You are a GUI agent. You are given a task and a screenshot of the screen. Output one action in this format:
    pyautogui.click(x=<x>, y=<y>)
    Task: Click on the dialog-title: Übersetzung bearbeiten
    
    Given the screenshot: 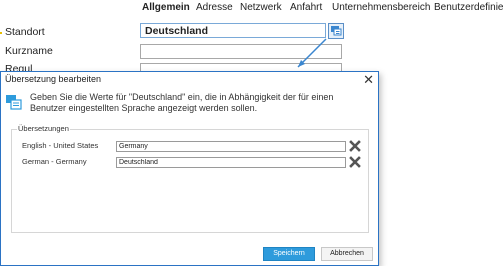 What is the action you would take?
    pyautogui.click(x=53, y=79)
    